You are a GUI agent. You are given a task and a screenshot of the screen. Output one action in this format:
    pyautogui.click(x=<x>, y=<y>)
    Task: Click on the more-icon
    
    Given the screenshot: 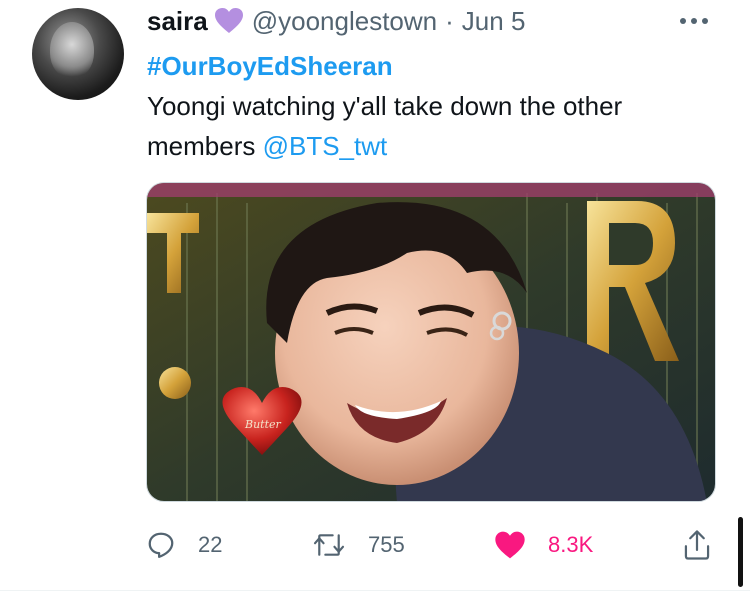 What is the action you would take?
    pyautogui.click(x=698, y=21)
    